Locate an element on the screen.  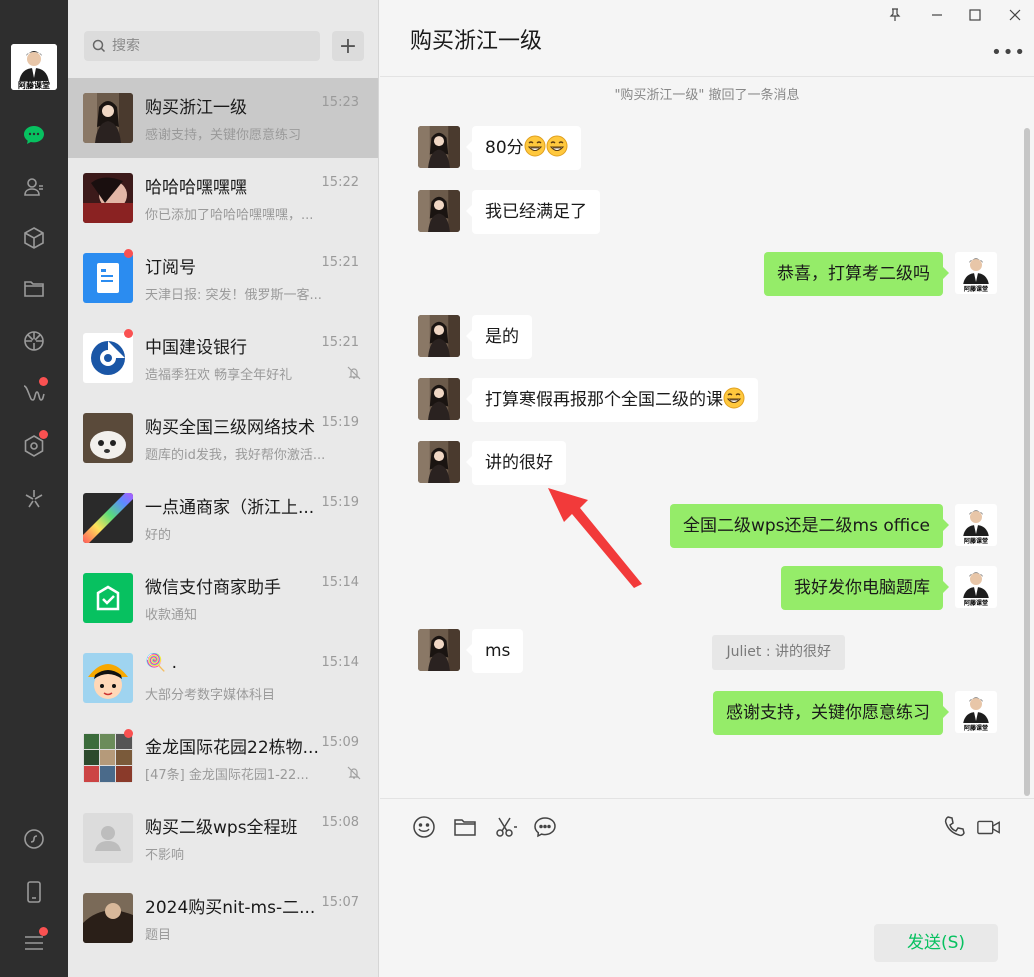
conversation-name: 订阅号 is located at coordinates (170, 268).